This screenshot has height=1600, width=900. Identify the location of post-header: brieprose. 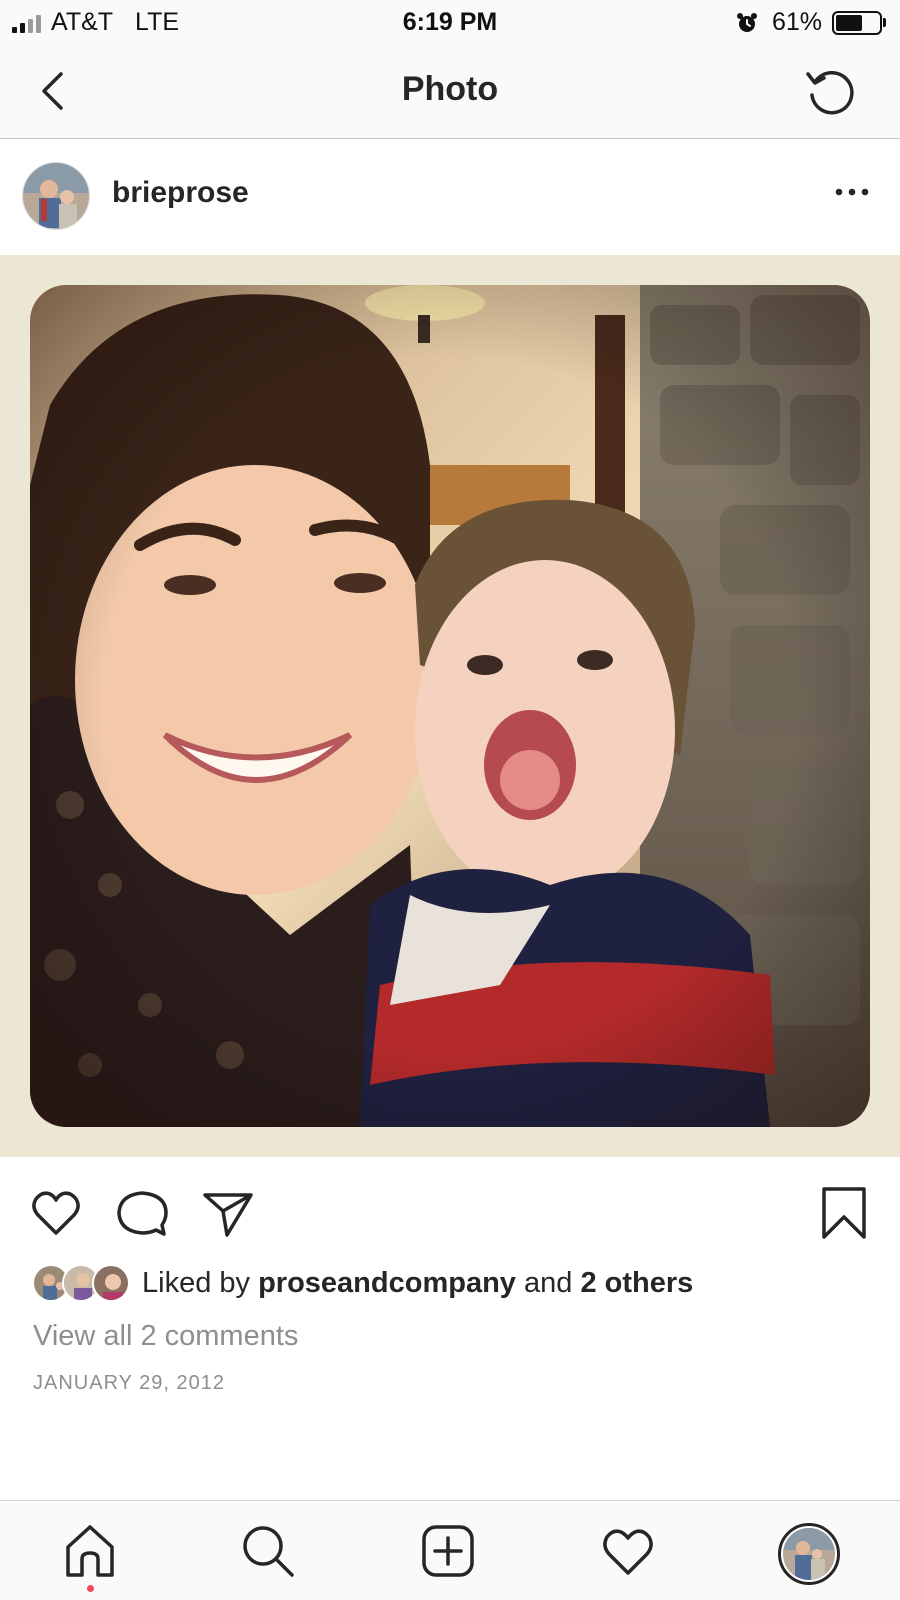
(450, 197).